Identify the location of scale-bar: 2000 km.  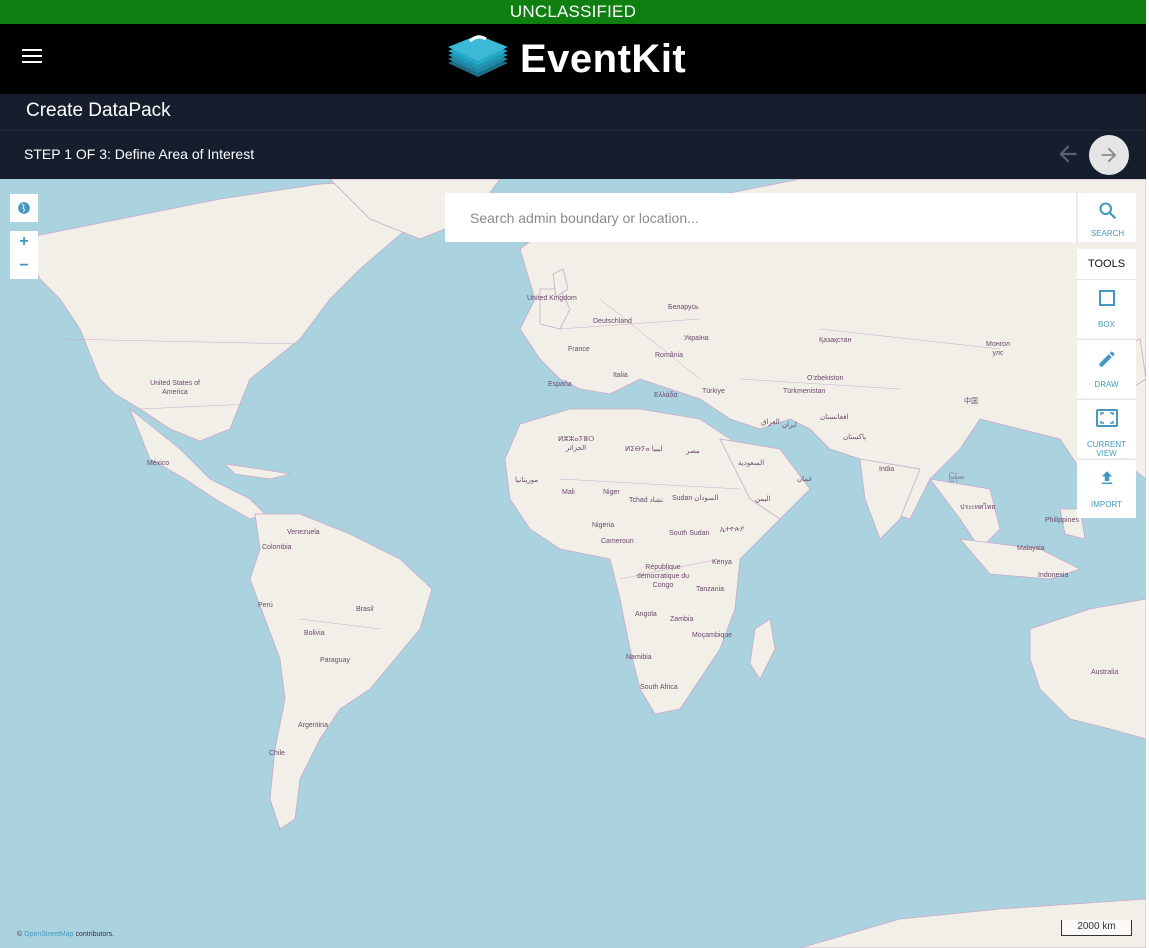
(1096, 928).